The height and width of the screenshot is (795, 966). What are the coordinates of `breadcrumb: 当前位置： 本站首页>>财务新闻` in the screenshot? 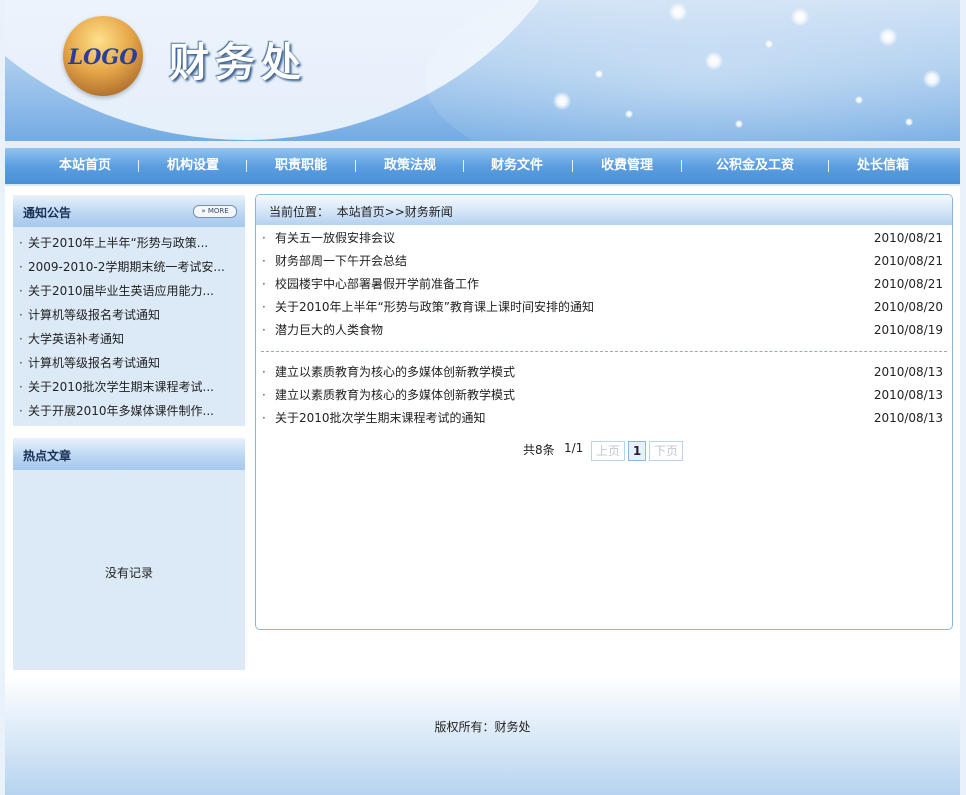 It's located at (361, 211).